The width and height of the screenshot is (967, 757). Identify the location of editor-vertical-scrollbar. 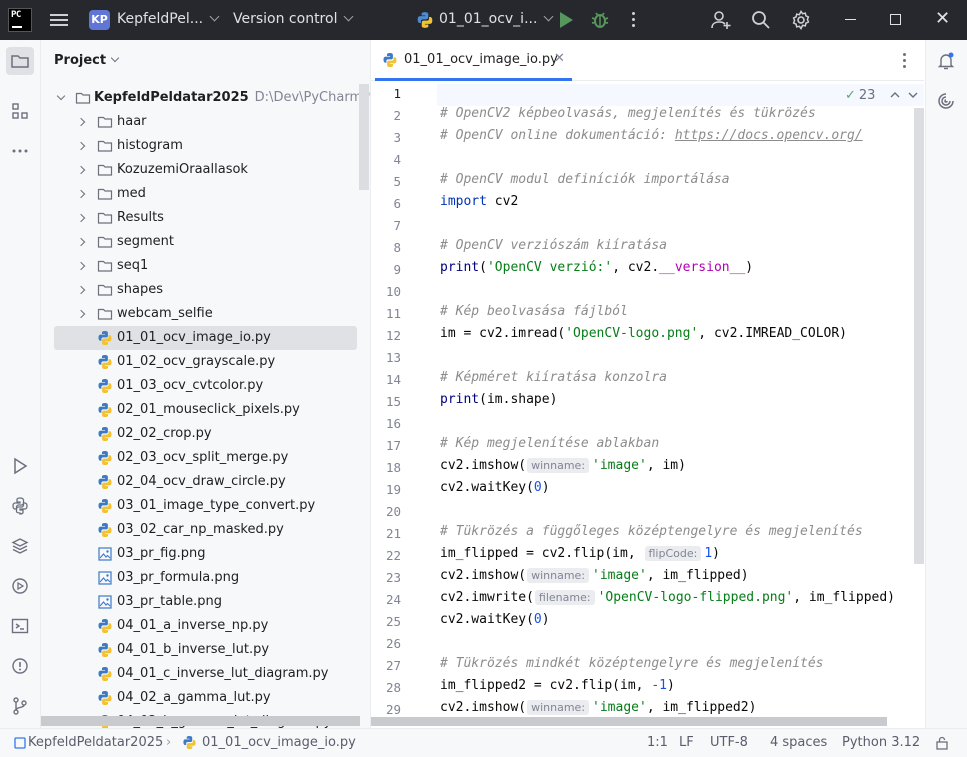
(919, 336).